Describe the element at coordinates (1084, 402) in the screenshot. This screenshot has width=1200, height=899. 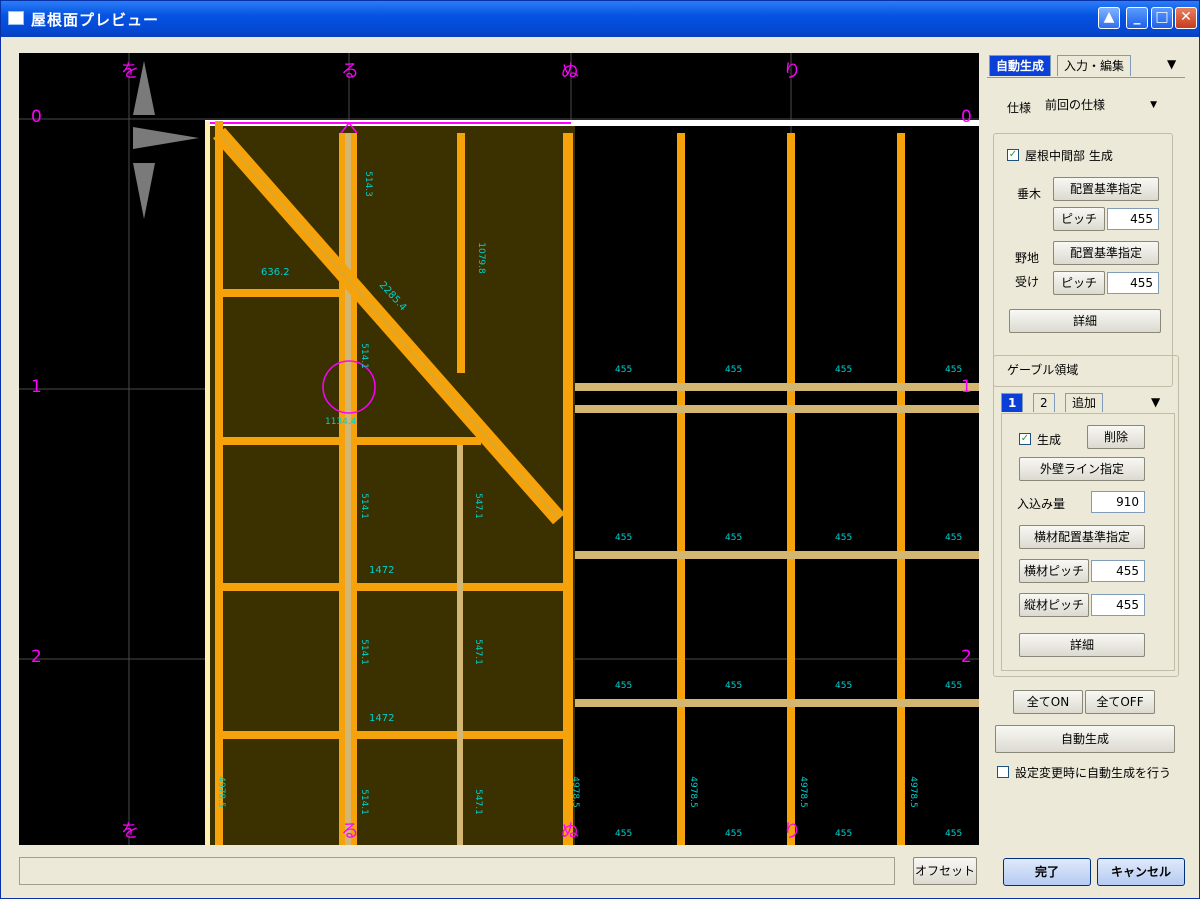
I see `gable-tab-add: 追加` at that location.